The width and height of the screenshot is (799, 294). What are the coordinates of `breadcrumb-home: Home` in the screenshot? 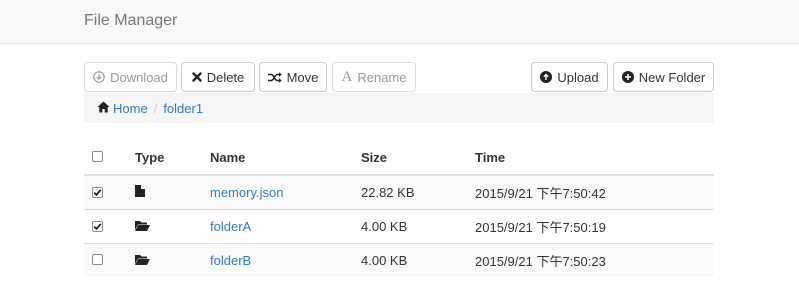 It's located at (122, 108).